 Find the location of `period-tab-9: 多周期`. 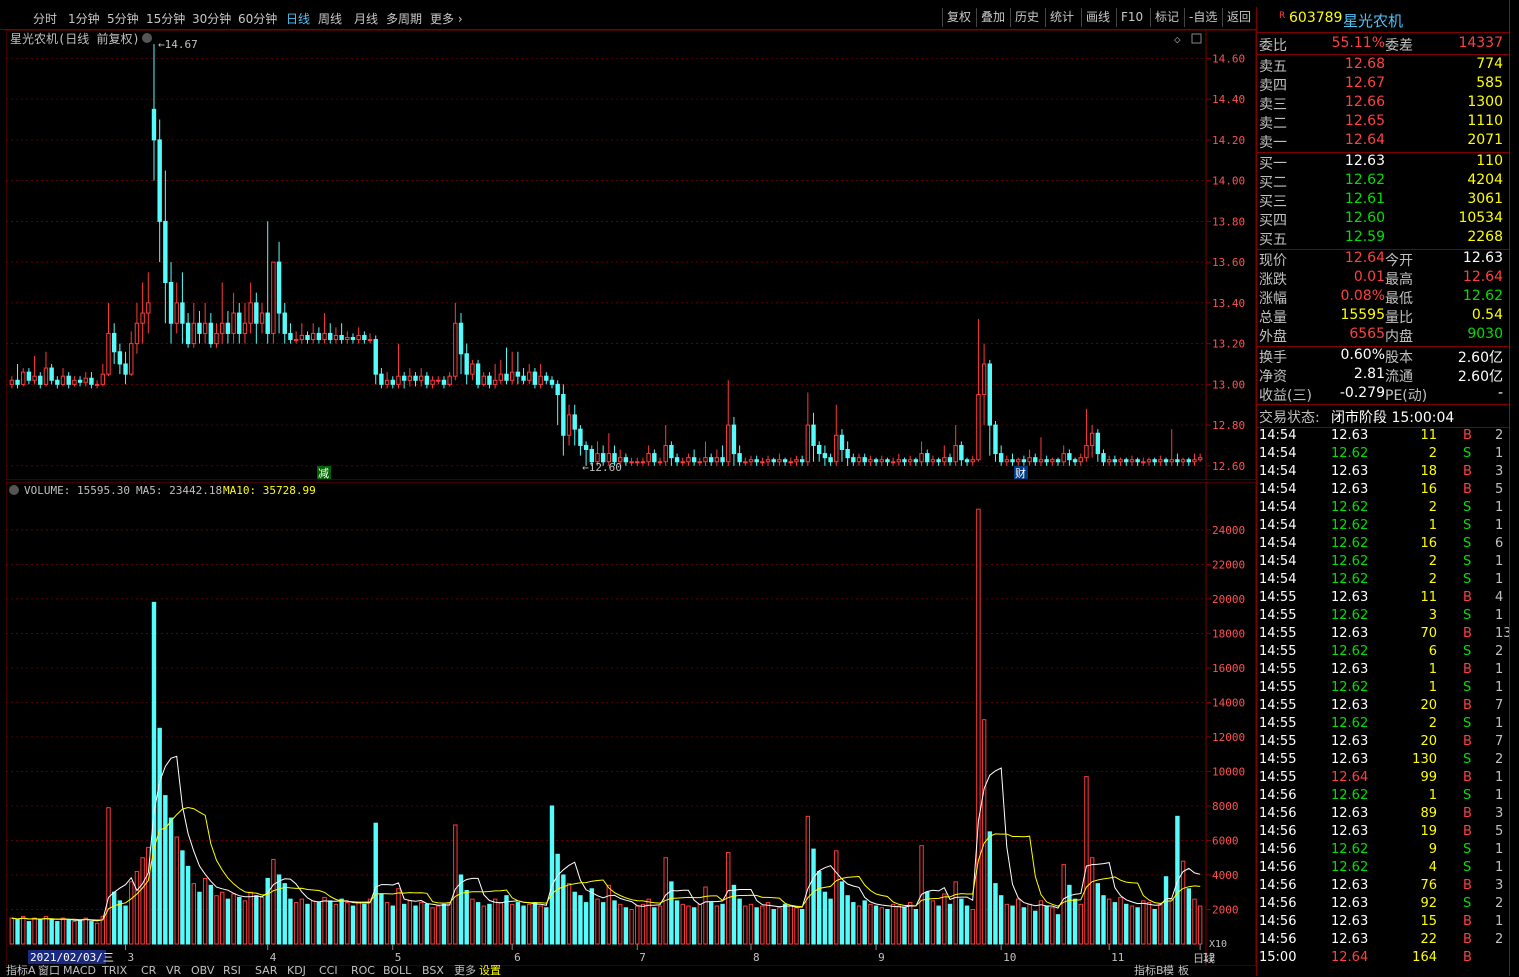

period-tab-9: 多周期 is located at coordinates (404, 18).